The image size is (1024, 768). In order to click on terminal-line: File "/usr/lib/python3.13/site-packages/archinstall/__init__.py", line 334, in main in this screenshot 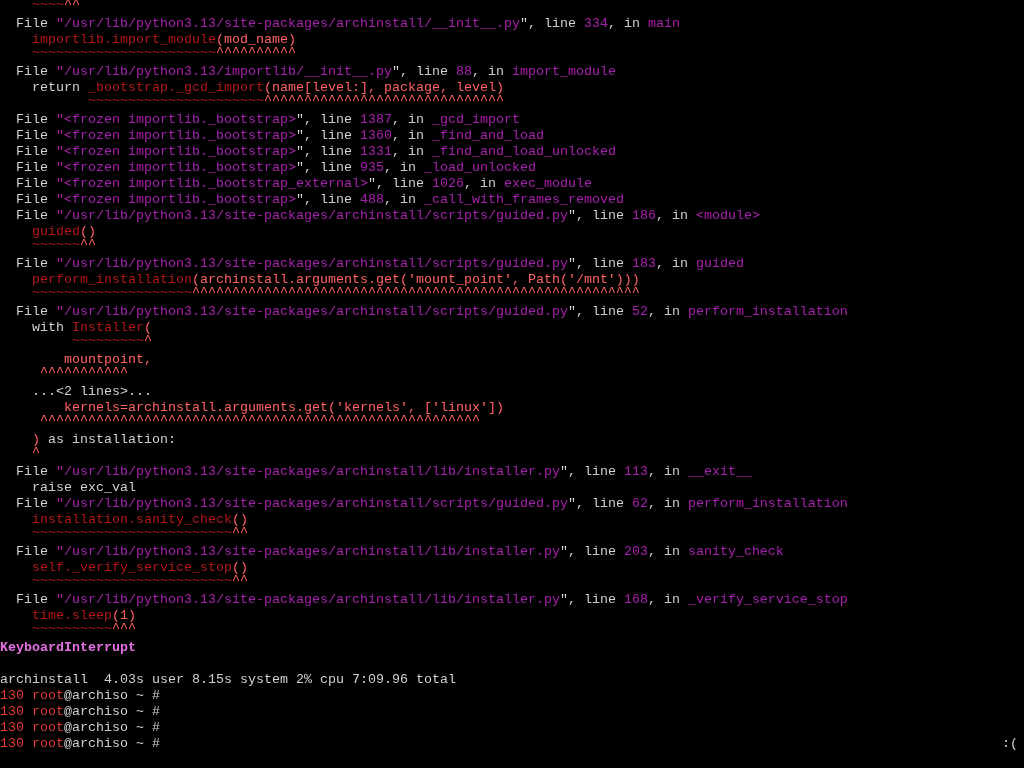, I will do `click(347, 24)`.